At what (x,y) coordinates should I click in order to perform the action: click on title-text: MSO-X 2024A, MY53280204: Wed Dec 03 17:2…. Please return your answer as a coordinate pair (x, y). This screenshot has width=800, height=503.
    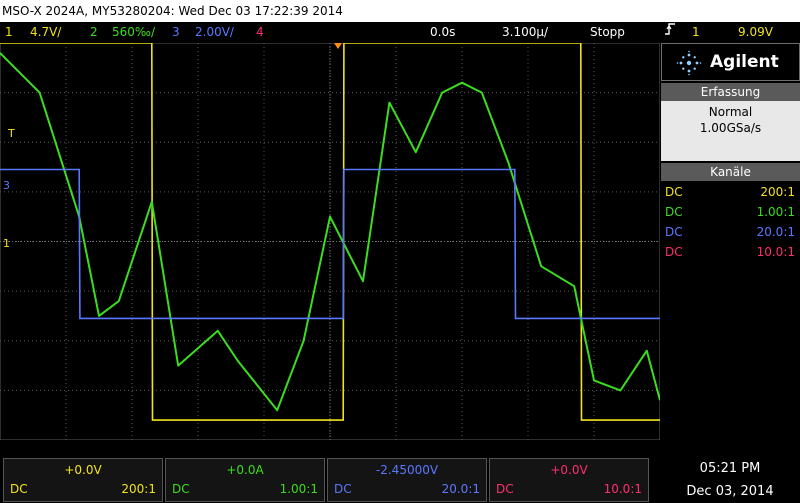
    Looking at the image, I should click on (172, 11).